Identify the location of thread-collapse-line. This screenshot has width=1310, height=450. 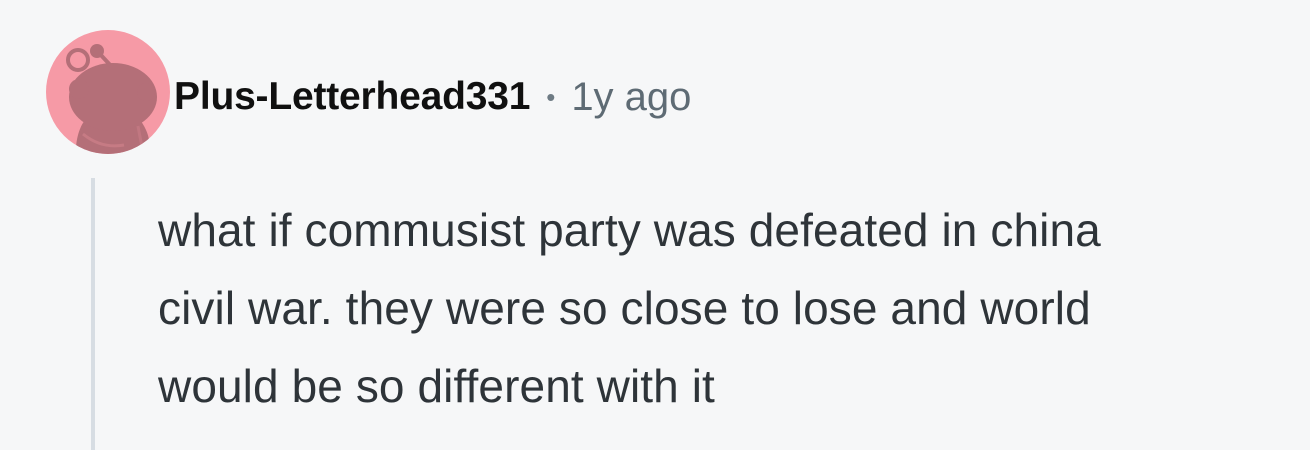
(93, 314).